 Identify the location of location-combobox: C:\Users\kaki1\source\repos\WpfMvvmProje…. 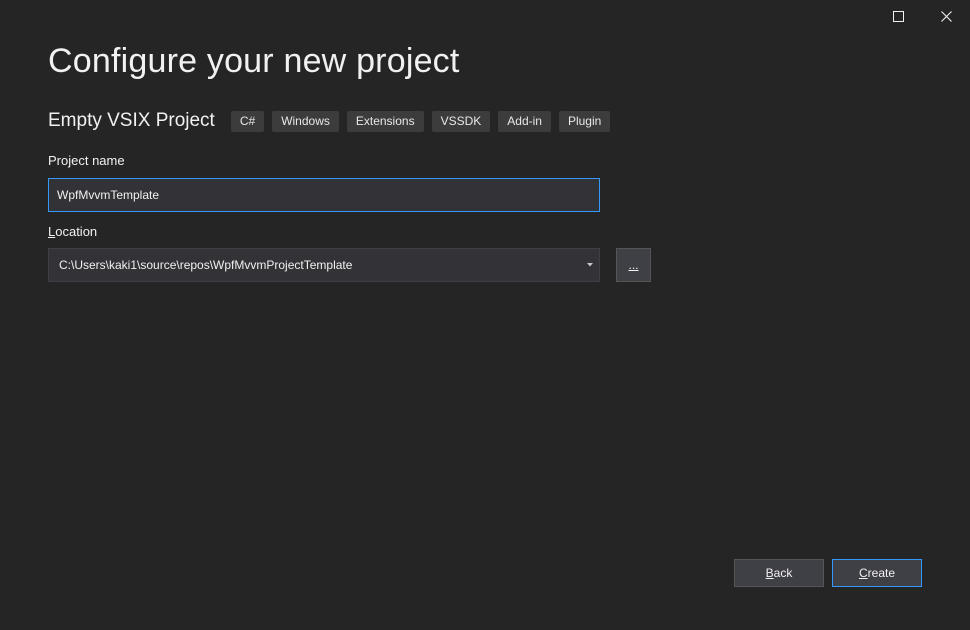
(324, 265).